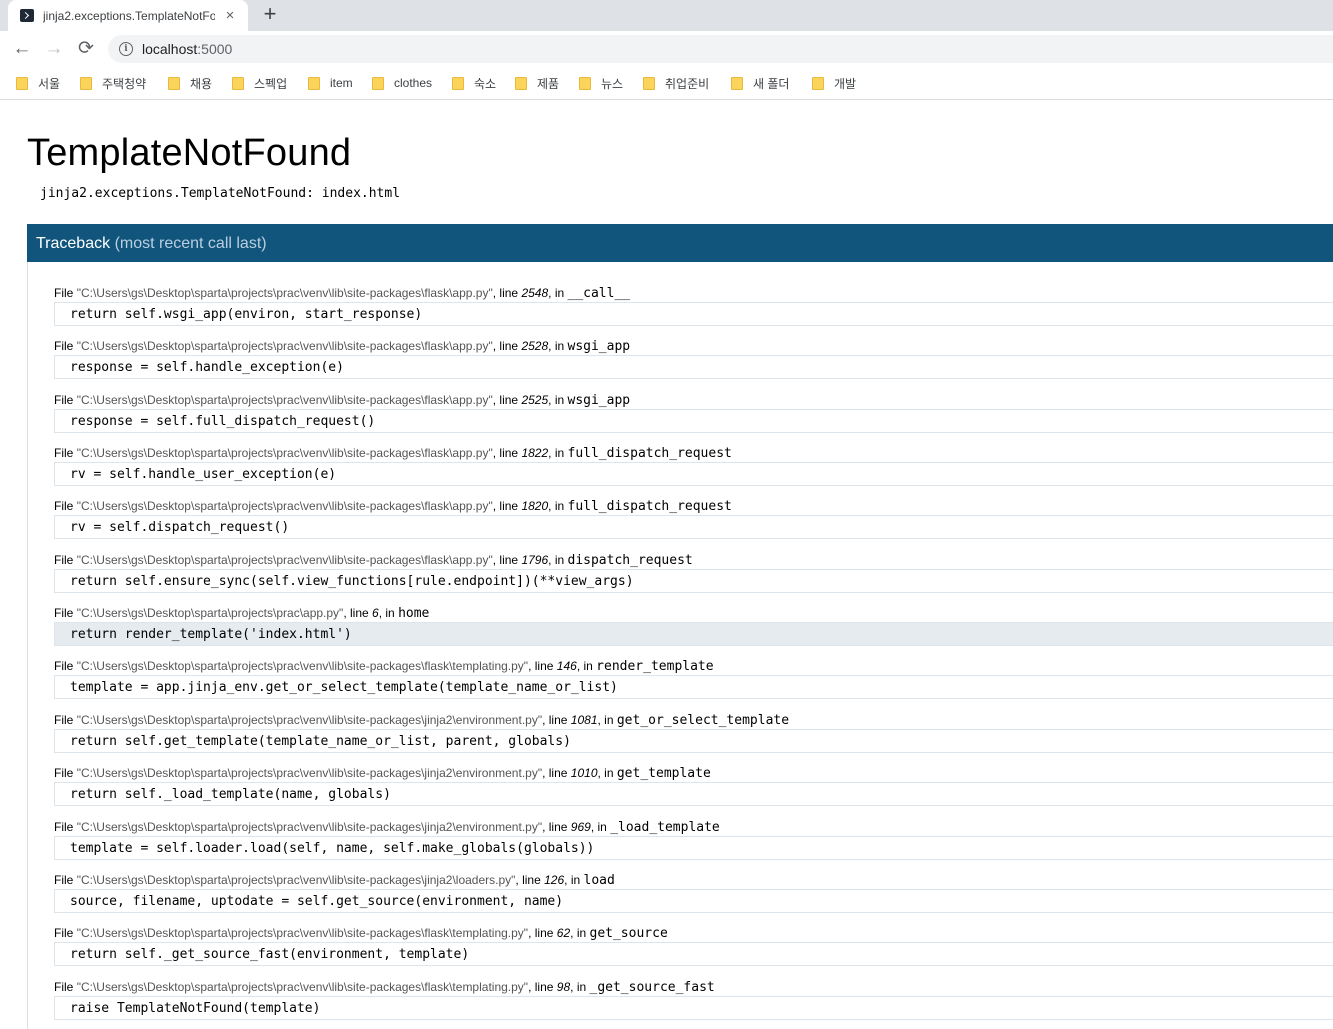  I want to click on frame-line-number: 6, so click(375, 613).